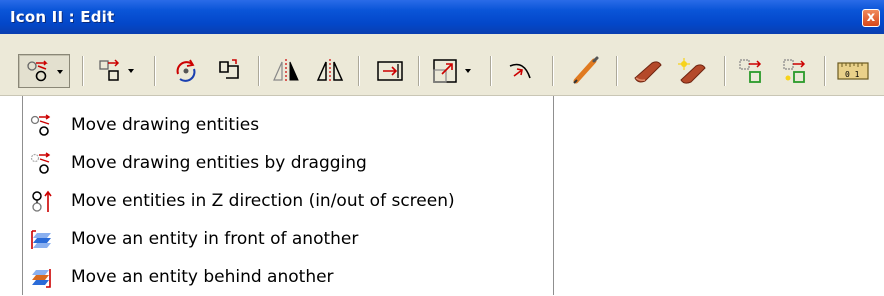 This screenshot has height=296, width=884. I want to click on move-entities-dropdown-button, so click(44, 71).